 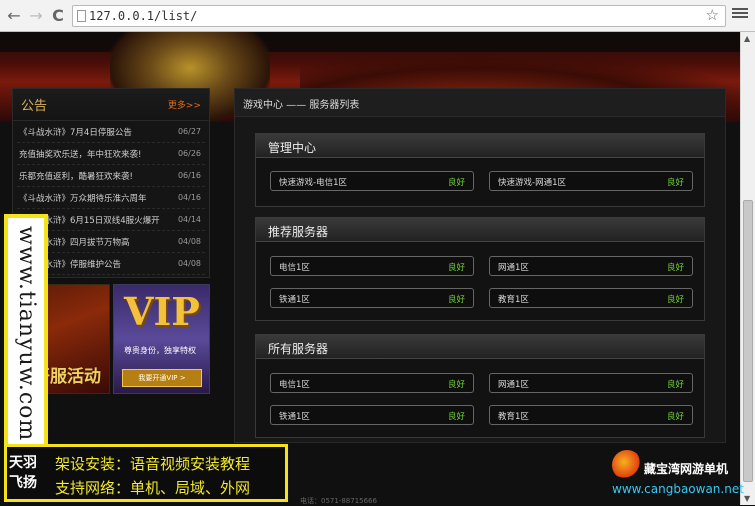 I want to click on section-title: 推荐服务器, so click(x=298, y=232).